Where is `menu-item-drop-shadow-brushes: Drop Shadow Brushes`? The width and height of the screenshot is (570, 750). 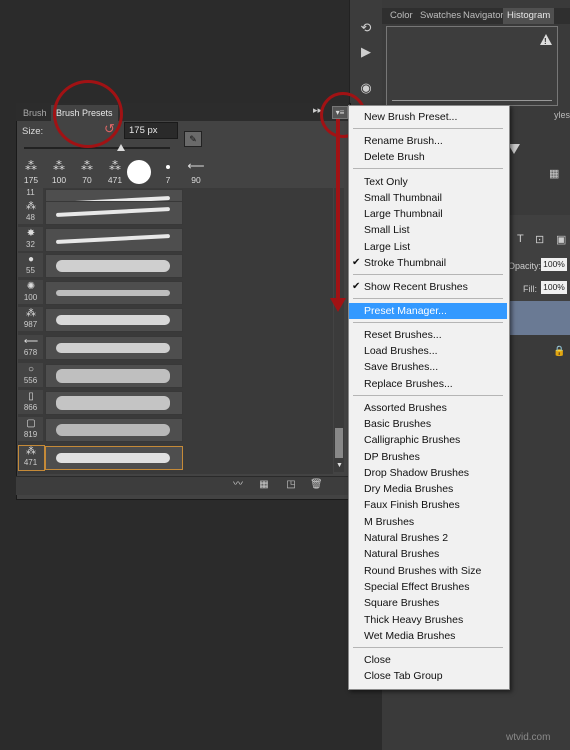
menu-item-drop-shadow-brushes: Drop Shadow Brushes is located at coordinates (428, 473).